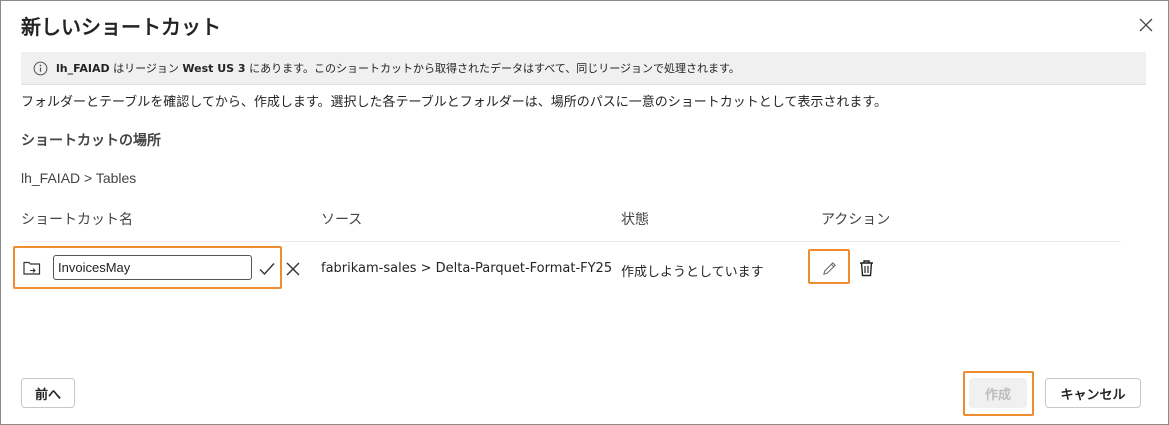  What do you see at coordinates (1093, 393) in the screenshot?
I see `cancel-button: キャンセル` at bounding box center [1093, 393].